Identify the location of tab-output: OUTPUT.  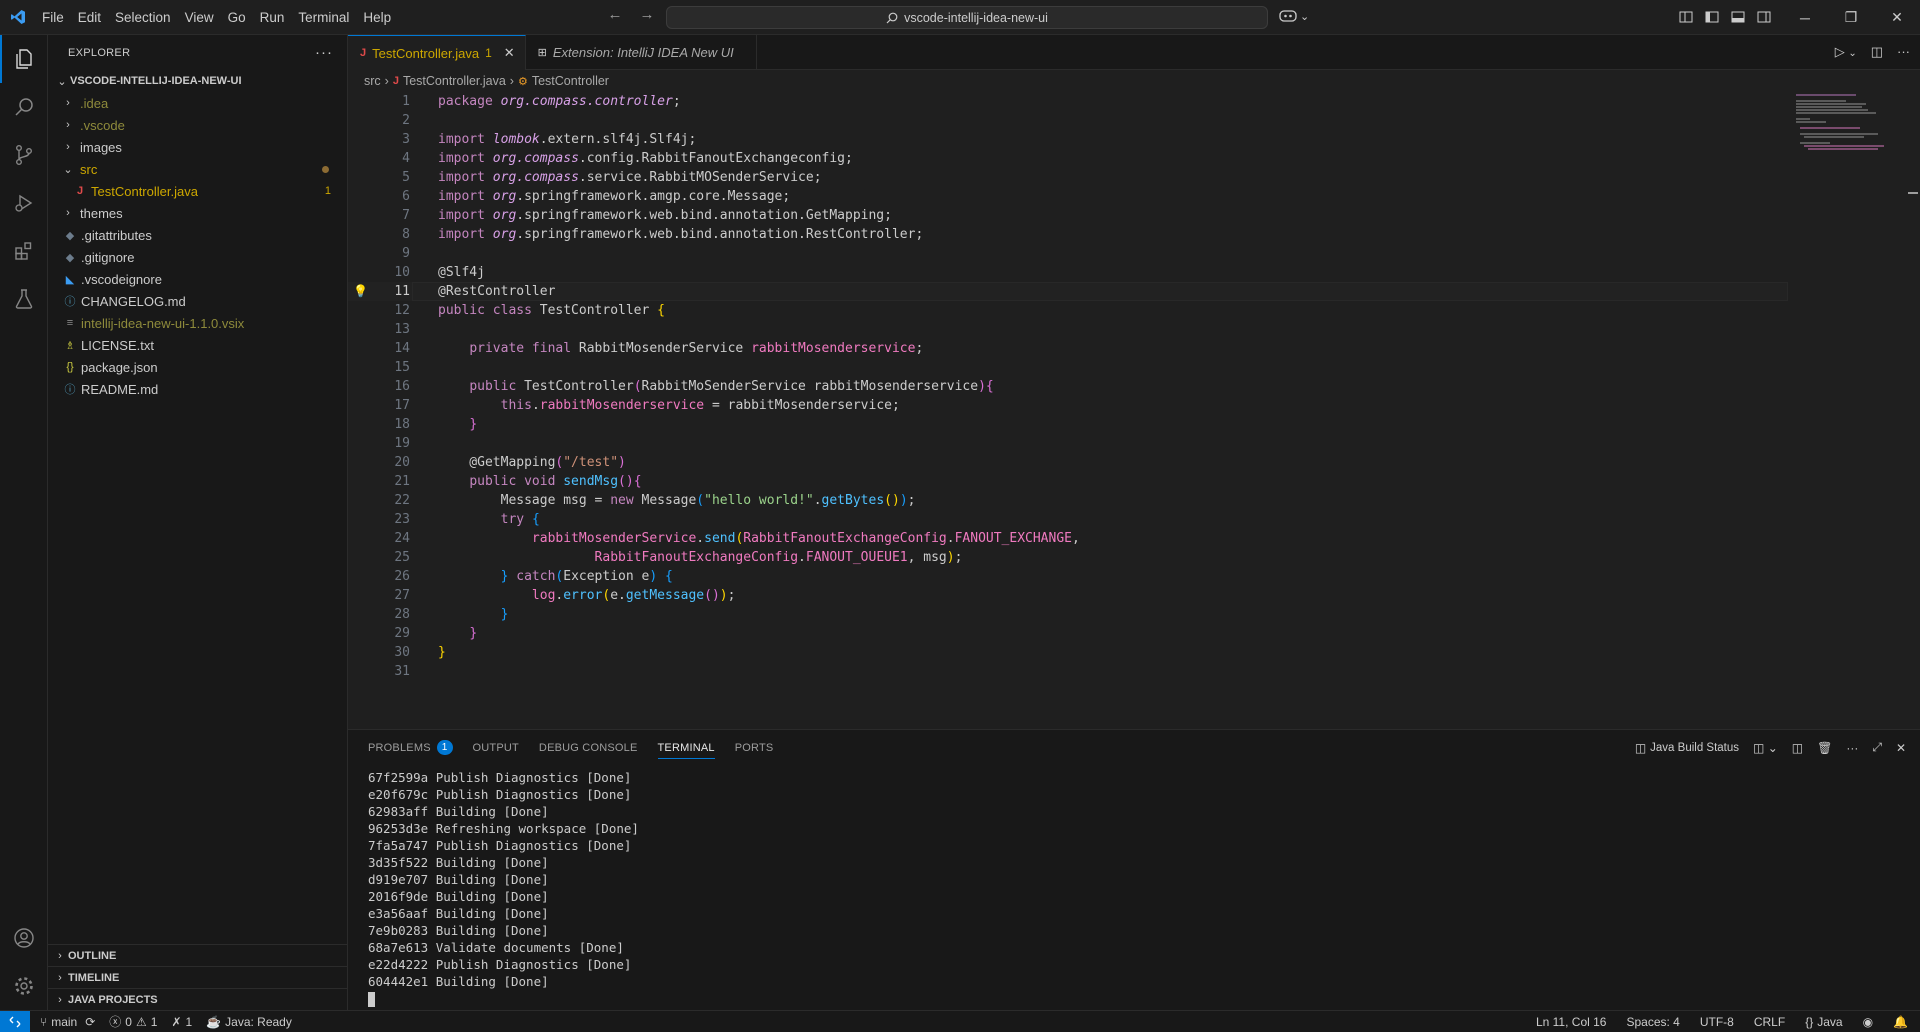
(496, 747).